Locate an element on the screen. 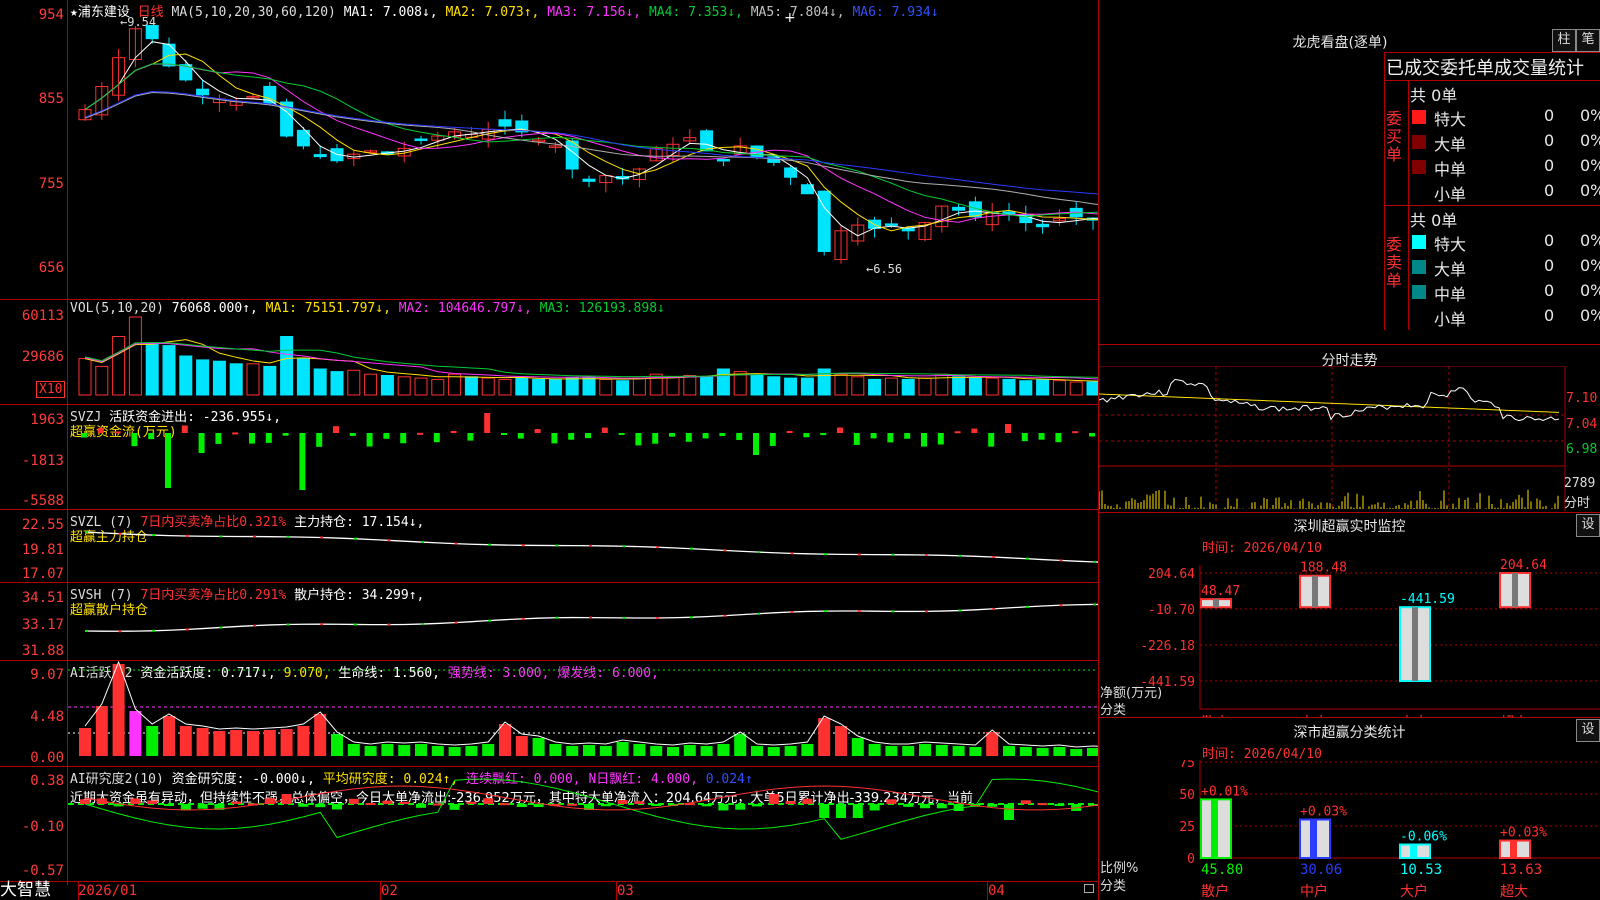  monitor-value-label: 48.47 is located at coordinates (1220, 591).